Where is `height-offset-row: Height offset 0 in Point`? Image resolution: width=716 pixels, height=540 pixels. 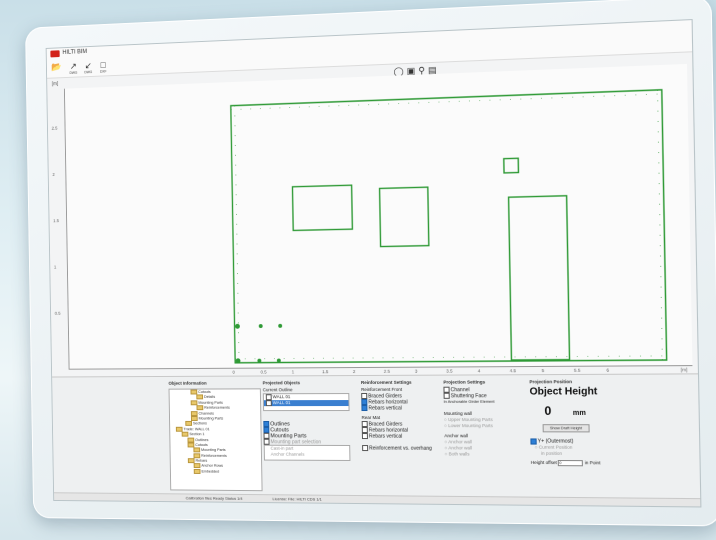
height-offset-row: Height offset 0 in Point is located at coordinates (576, 463).